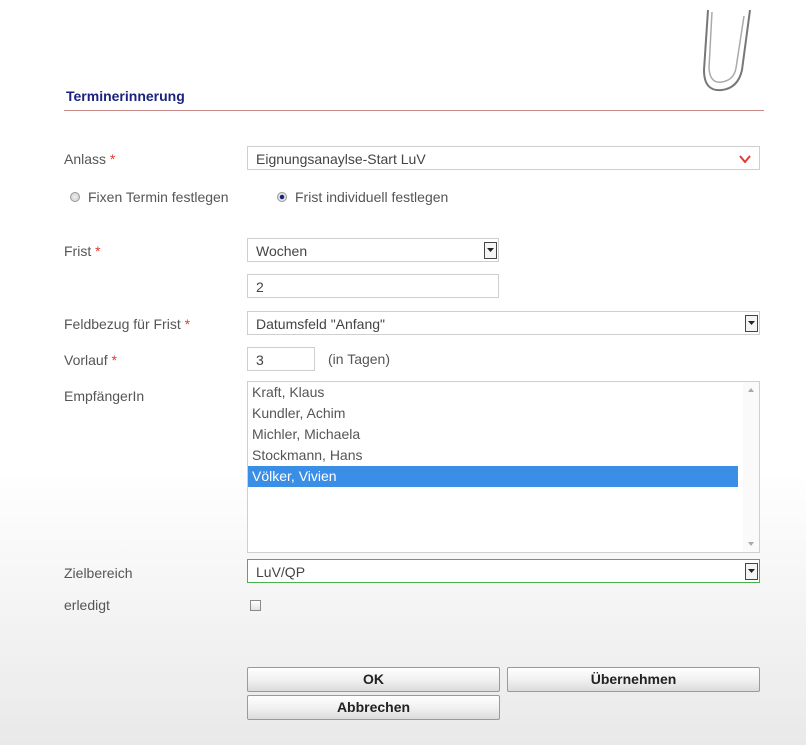  Describe the element at coordinates (282, 251) in the screenshot. I see `frist-unit-value: Wochen` at that location.